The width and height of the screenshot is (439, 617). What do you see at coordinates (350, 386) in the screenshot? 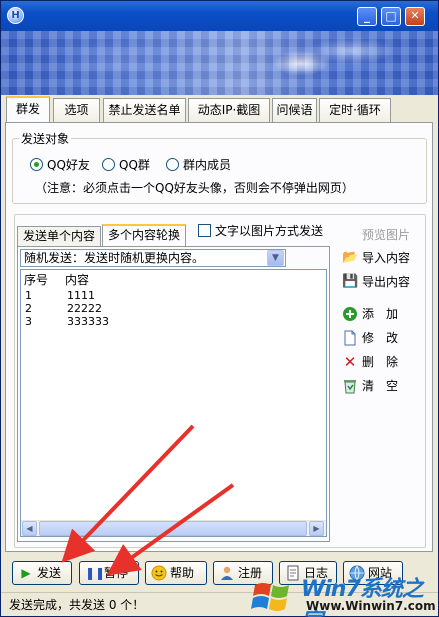
I see `recycle-bin-icon` at bounding box center [350, 386].